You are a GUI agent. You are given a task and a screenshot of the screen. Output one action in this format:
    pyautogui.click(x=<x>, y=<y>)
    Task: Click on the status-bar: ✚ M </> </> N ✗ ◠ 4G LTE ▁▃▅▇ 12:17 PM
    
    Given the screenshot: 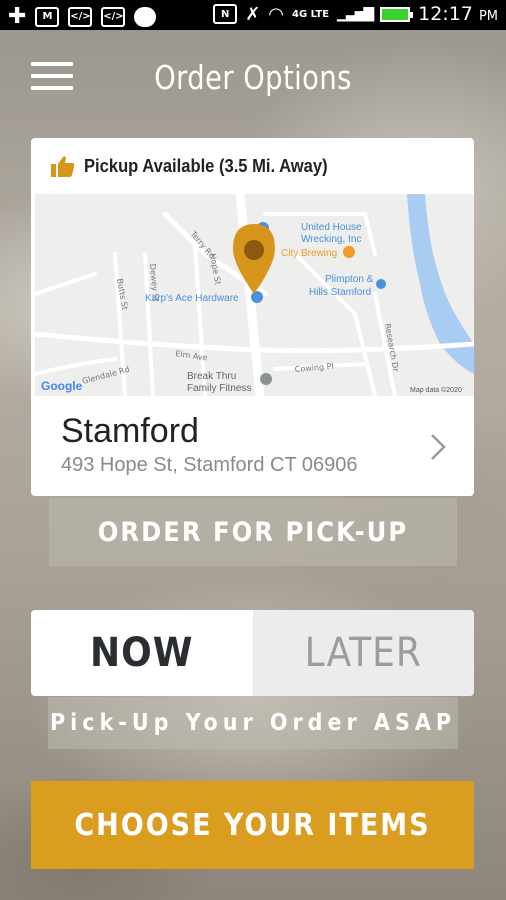 What is the action you would take?
    pyautogui.click(x=253, y=15)
    